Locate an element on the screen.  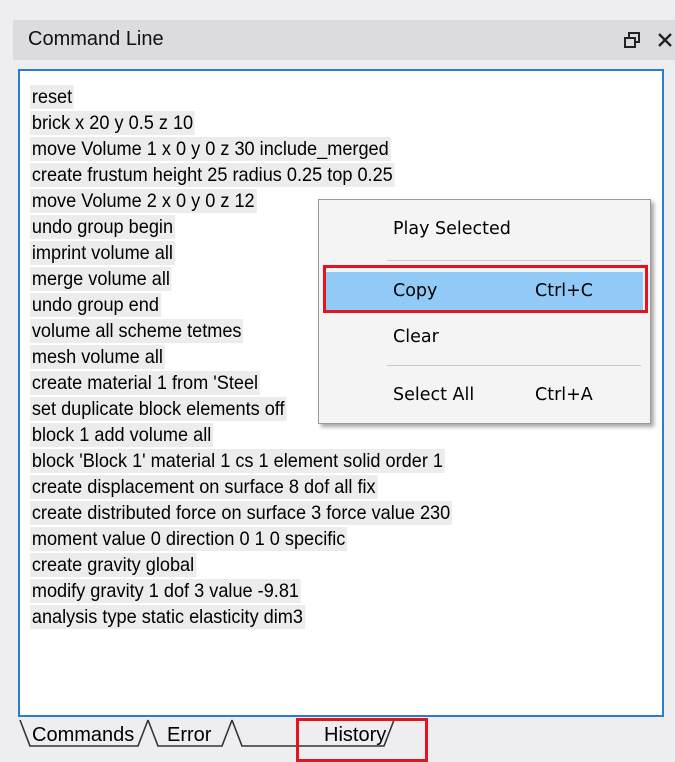
float-window-icon is located at coordinates (632, 40).